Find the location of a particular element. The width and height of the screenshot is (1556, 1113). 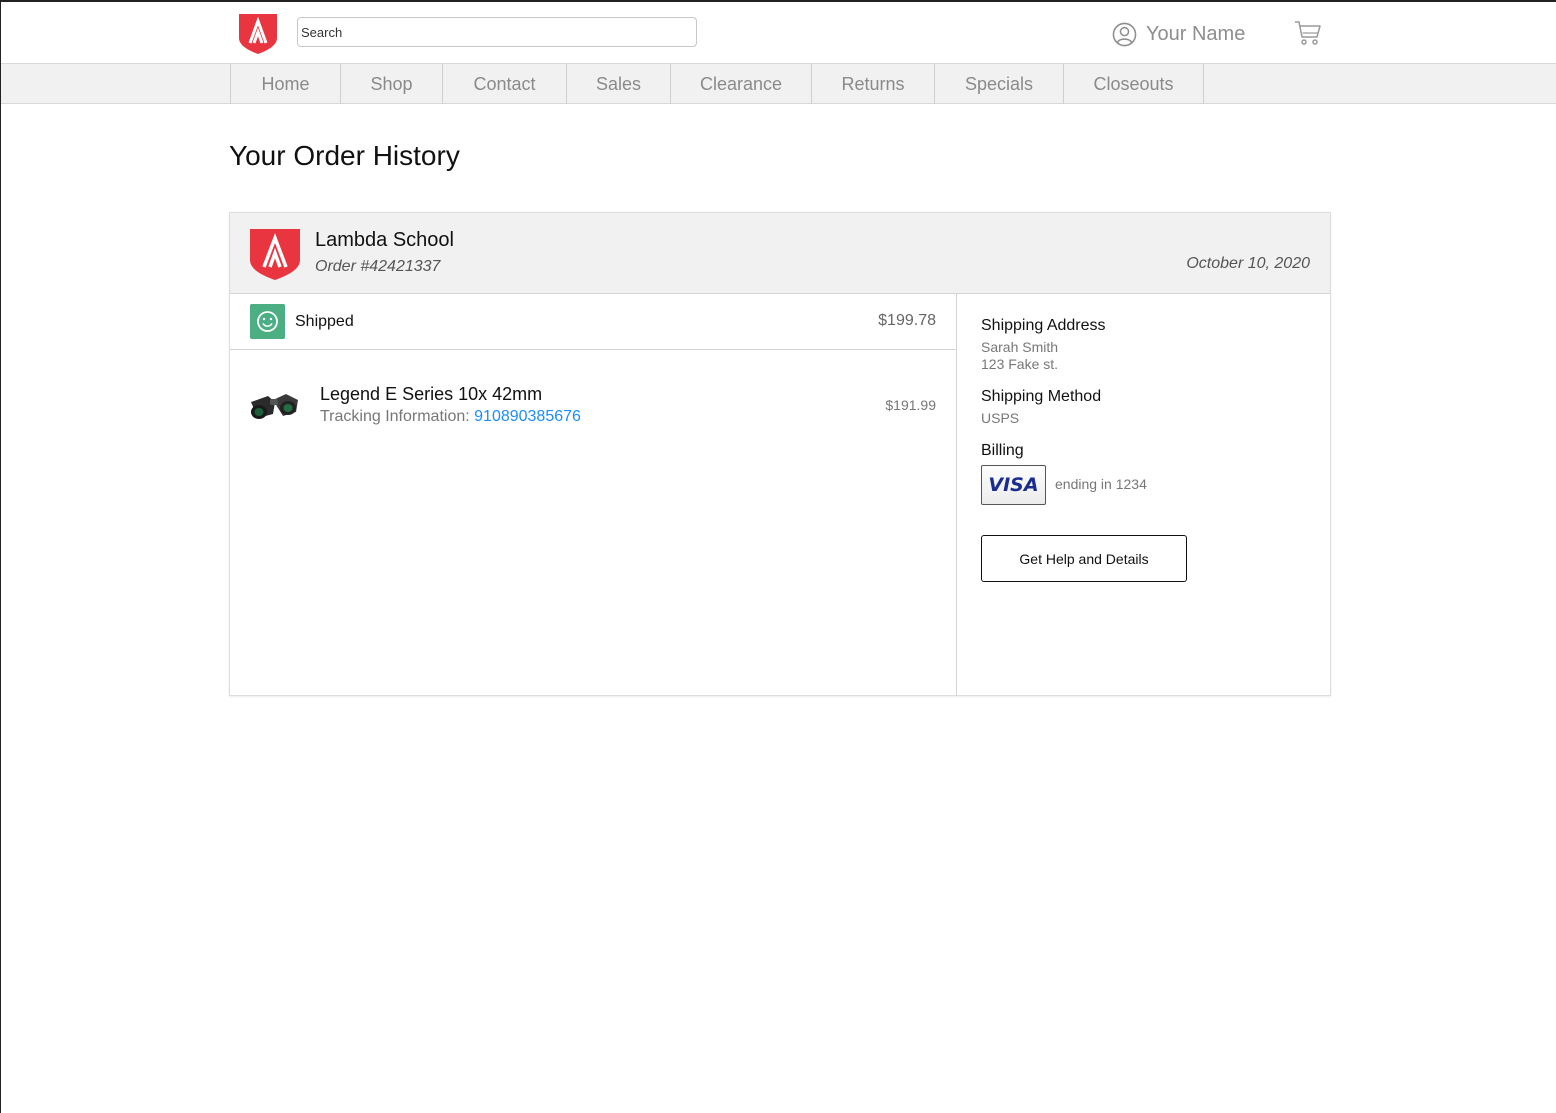

nav-item-specials: Specials is located at coordinates (998, 84).